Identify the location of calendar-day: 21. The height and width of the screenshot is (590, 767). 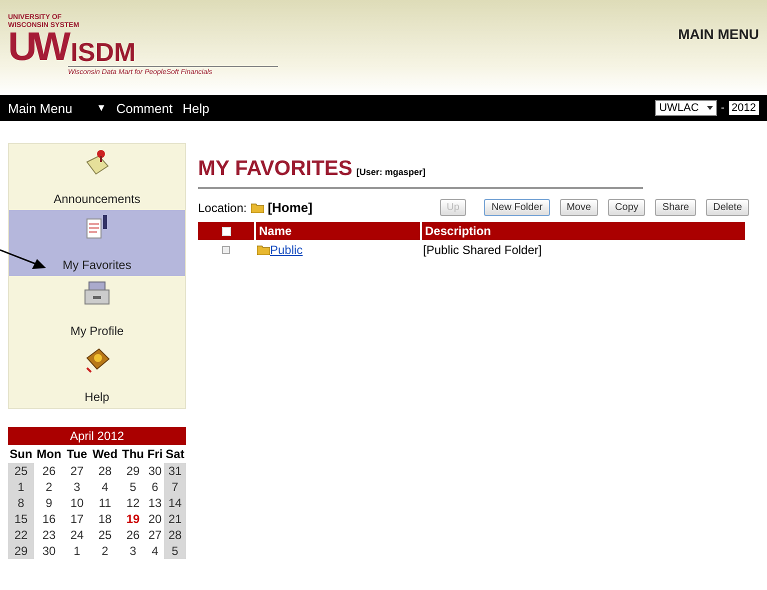
(175, 519).